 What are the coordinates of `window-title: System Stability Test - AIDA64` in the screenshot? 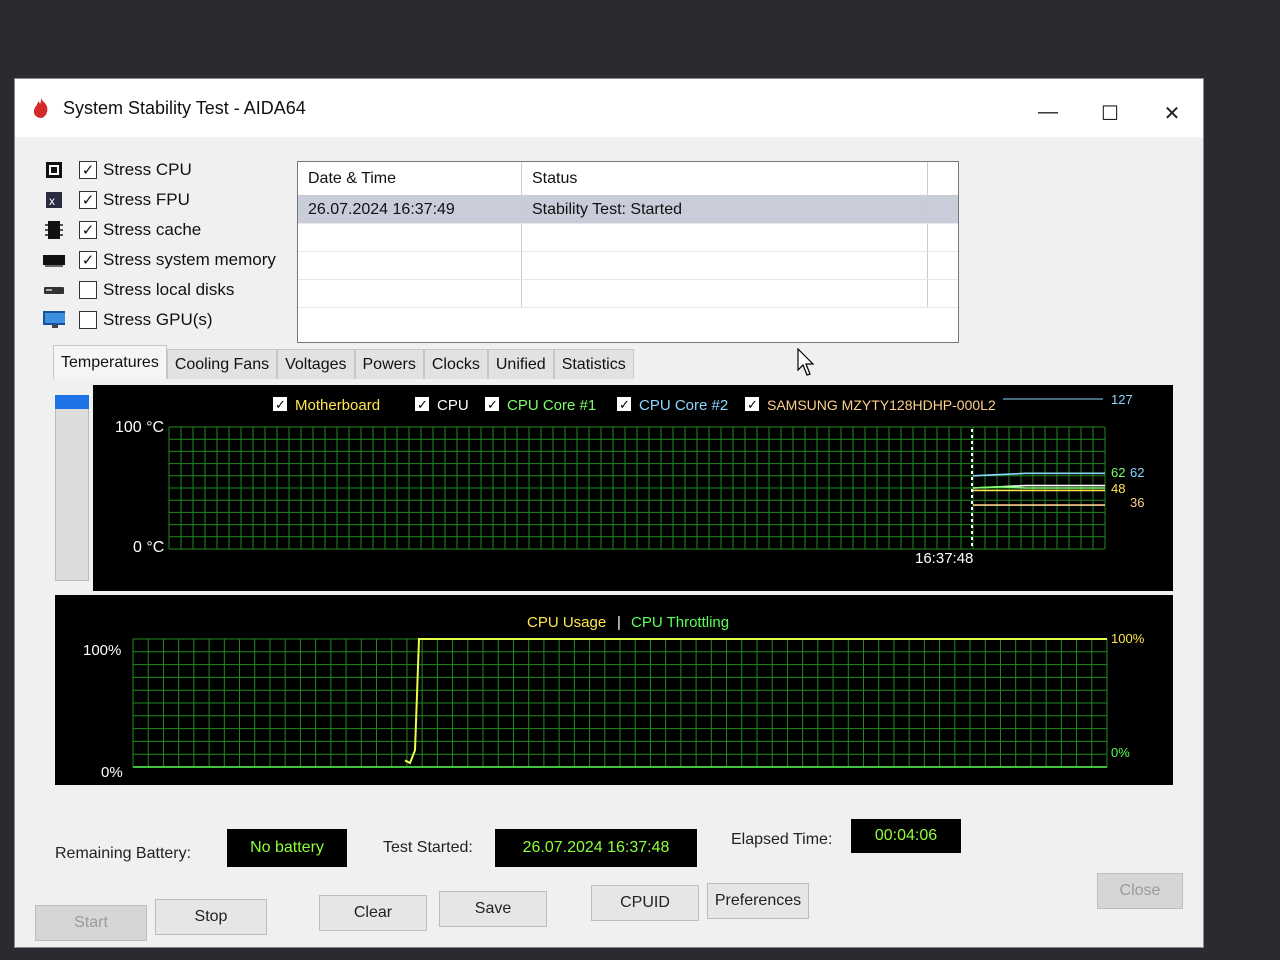 It's located at (184, 107).